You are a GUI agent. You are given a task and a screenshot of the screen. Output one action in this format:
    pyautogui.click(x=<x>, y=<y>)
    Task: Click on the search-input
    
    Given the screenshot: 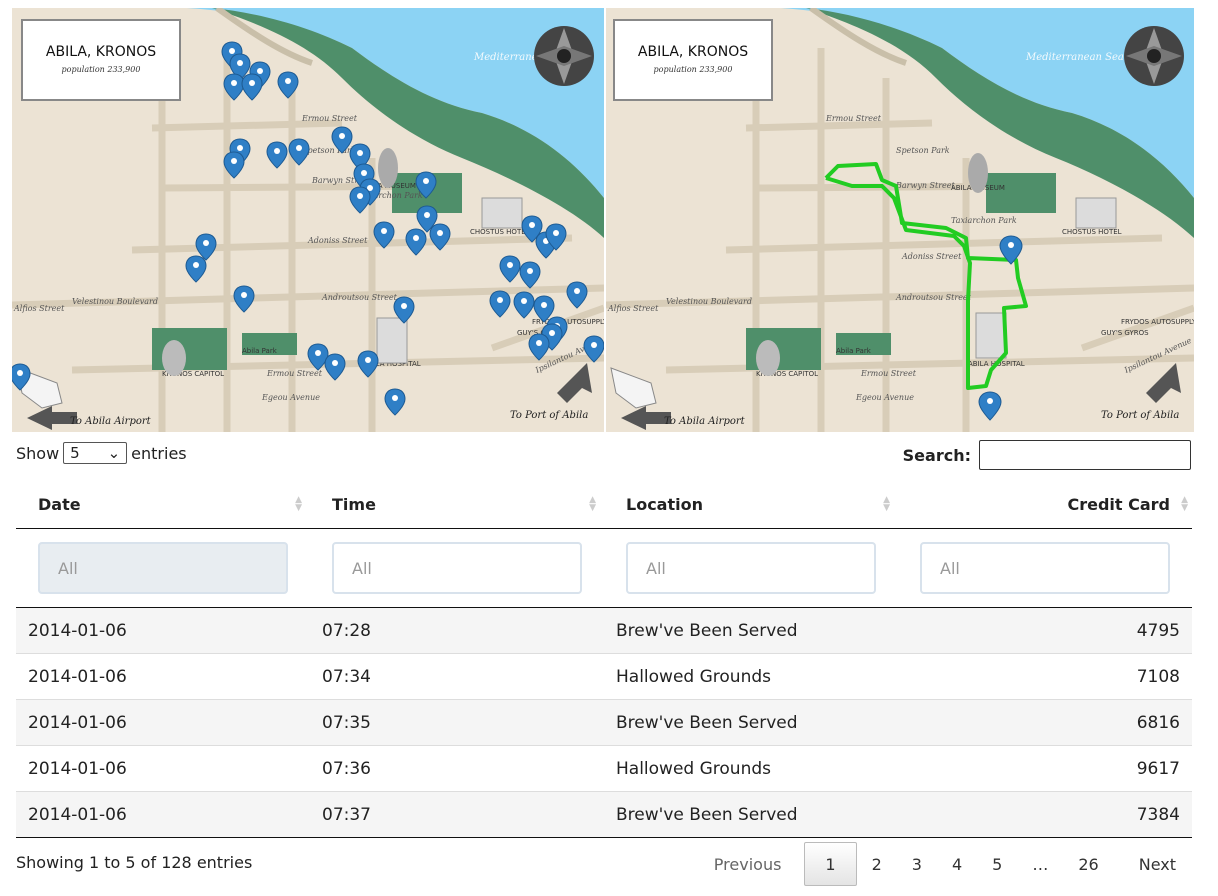 What is the action you would take?
    pyautogui.click(x=1085, y=455)
    